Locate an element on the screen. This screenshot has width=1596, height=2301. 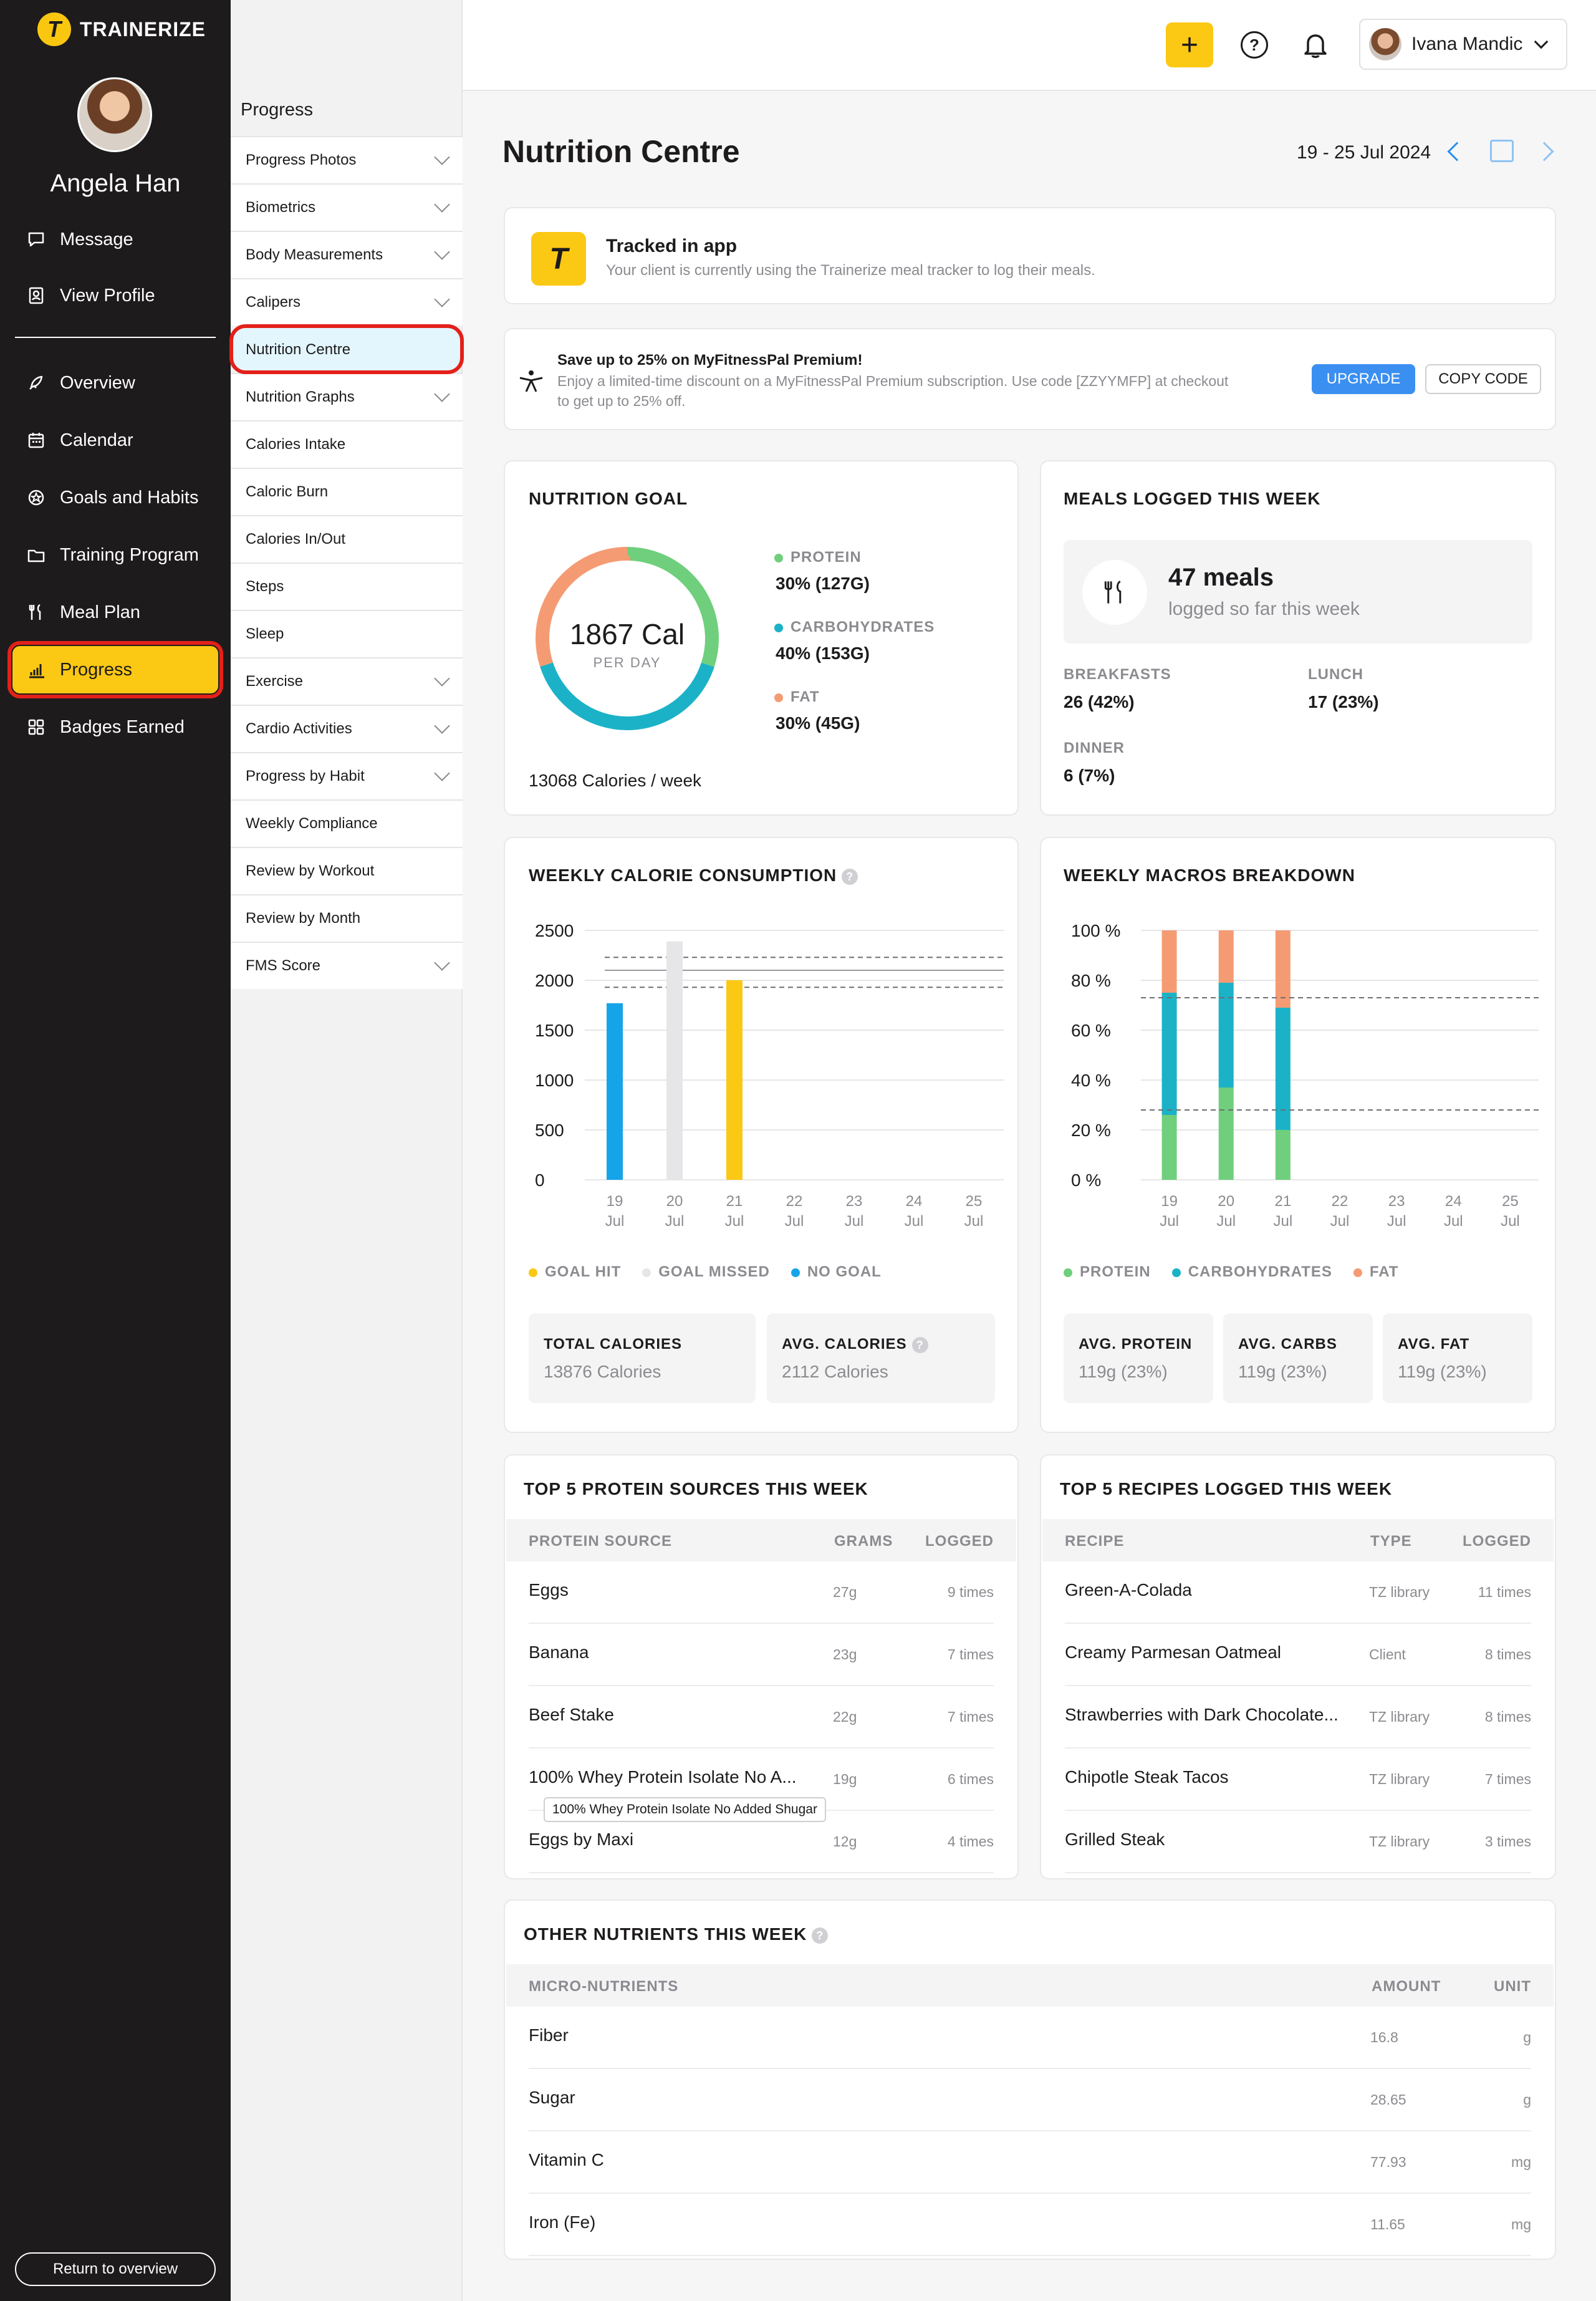
y-tick-label: 20 % is located at coordinates (1091, 1130).